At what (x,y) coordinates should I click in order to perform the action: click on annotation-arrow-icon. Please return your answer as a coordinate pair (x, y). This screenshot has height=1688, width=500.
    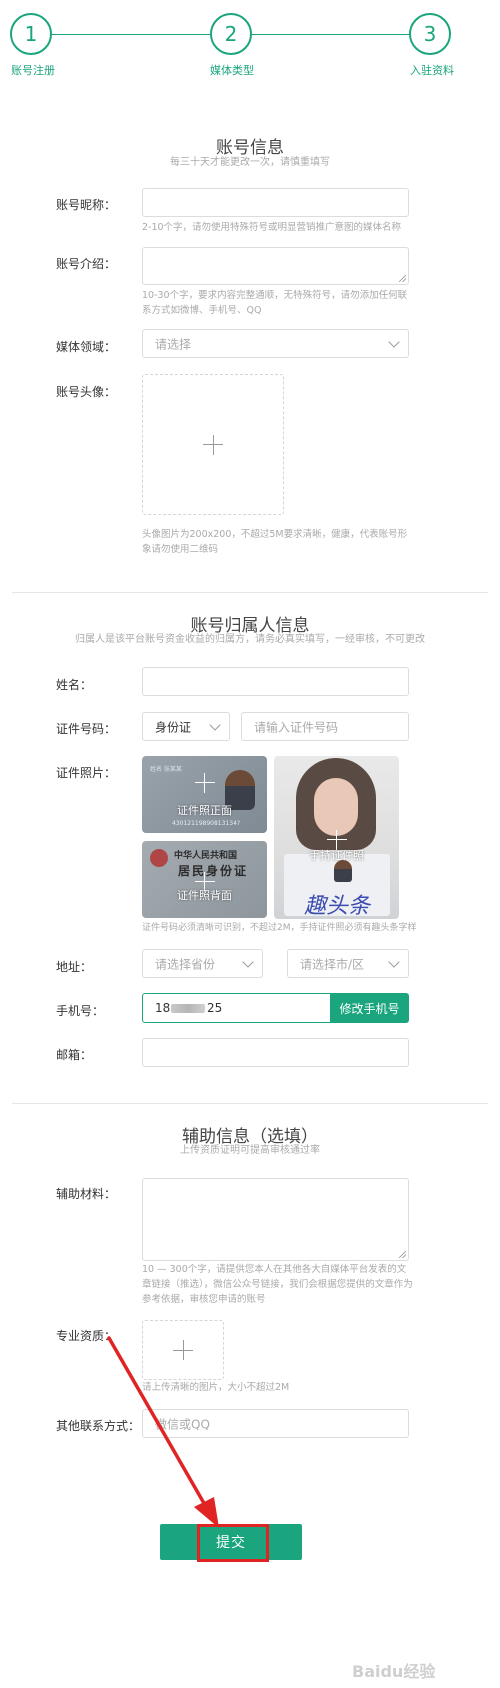
    Looking at the image, I should click on (163, 1432).